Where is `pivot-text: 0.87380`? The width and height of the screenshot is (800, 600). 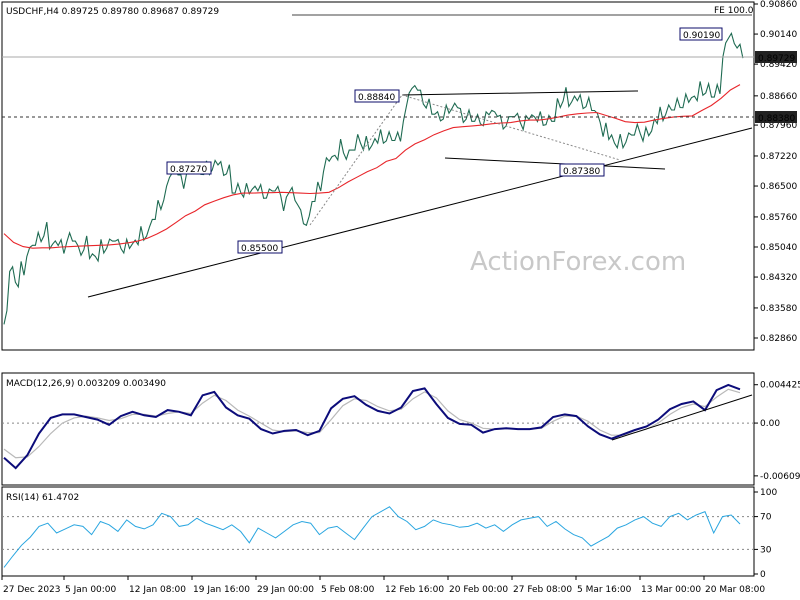 pivot-text: 0.87380 is located at coordinates (581, 172).